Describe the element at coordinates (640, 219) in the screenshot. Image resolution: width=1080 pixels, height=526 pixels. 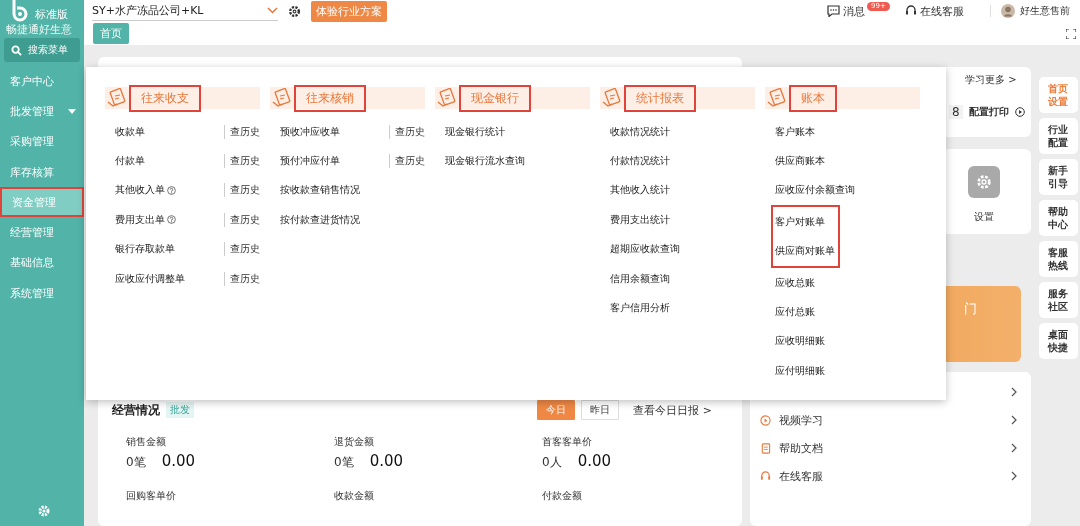
I see `menu-item: 费用支出统计` at that location.